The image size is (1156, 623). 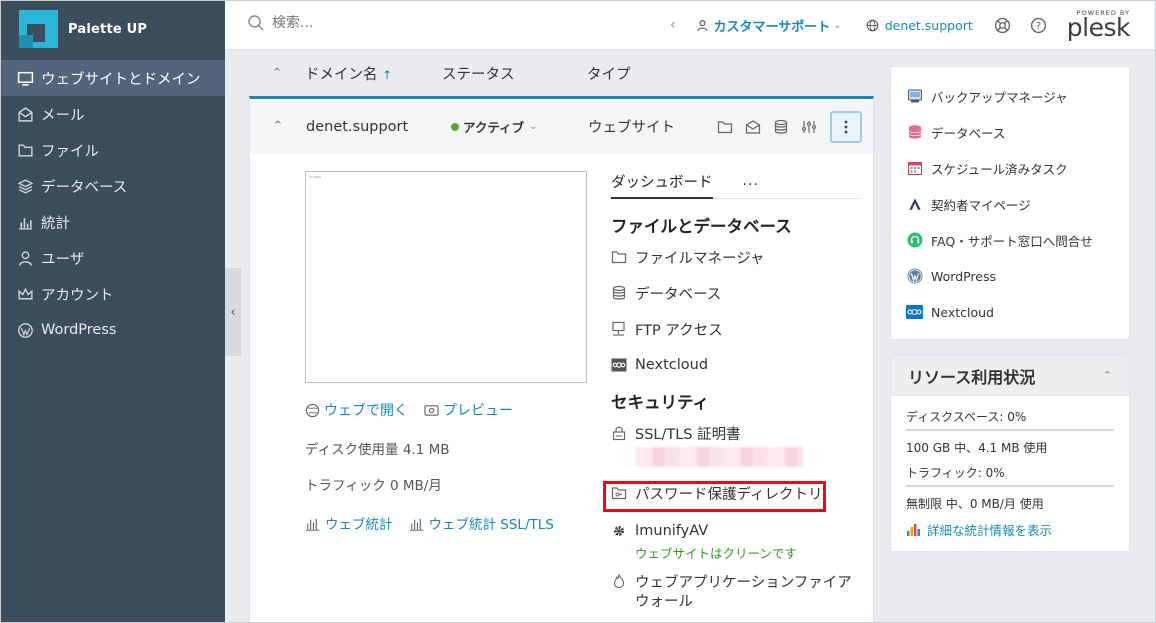 I want to click on lock-icon, so click(x=619, y=433).